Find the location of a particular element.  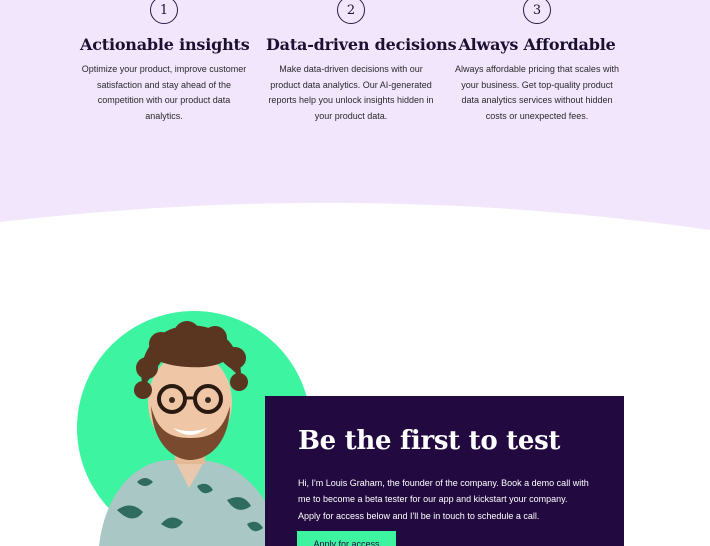

feature-title: Actionable insights is located at coordinates (165, 44).